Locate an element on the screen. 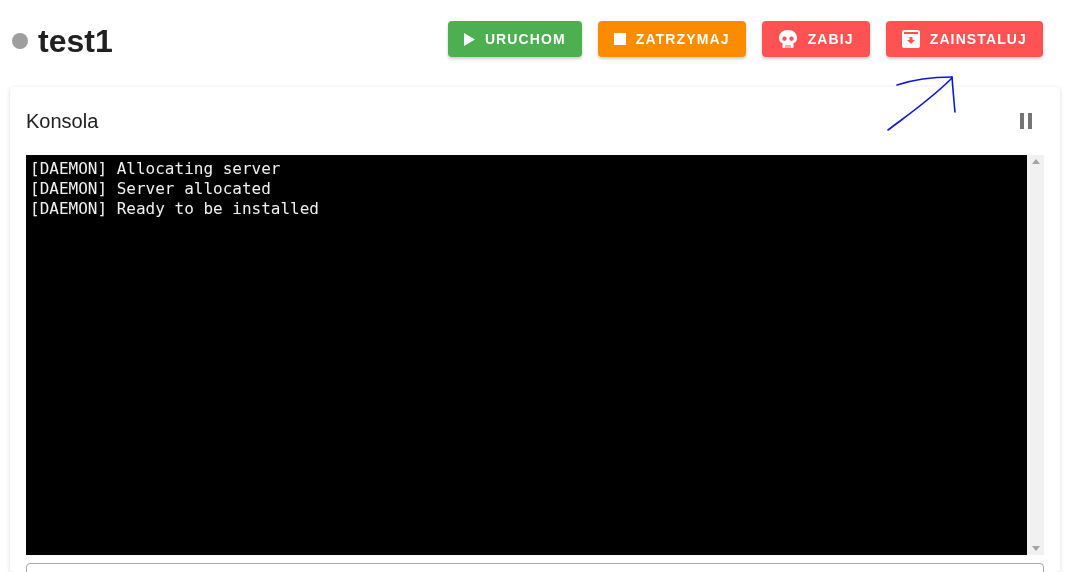 The height and width of the screenshot is (572, 1070). archive-icon is located at coordinates (910, 39).